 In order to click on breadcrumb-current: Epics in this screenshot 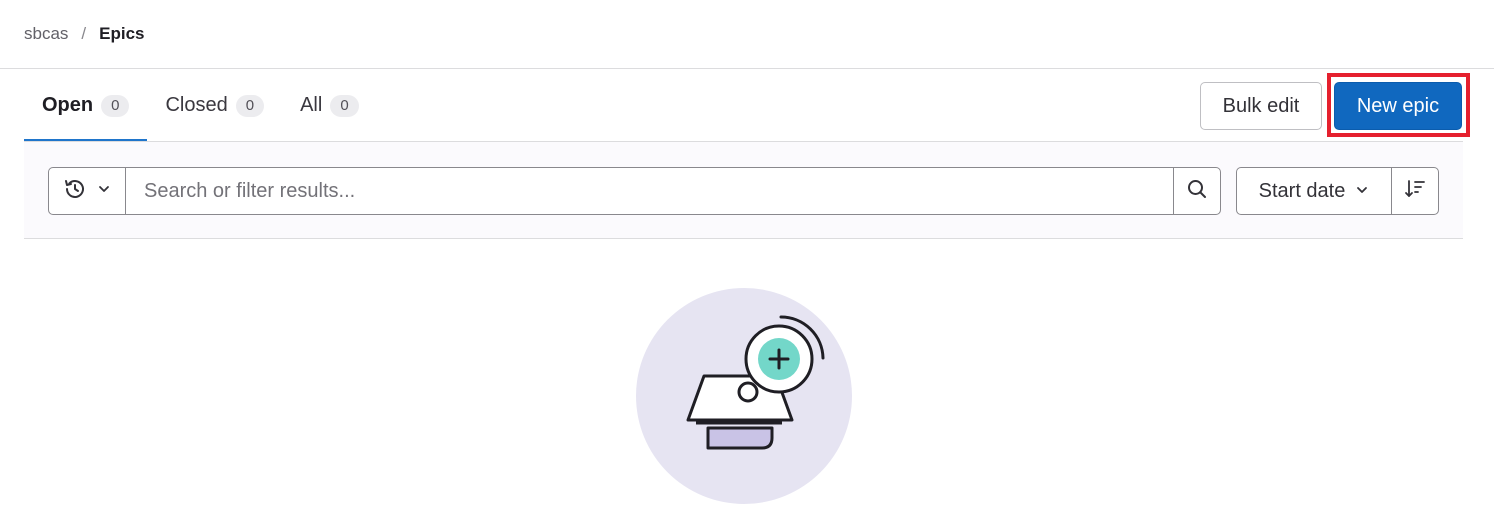, I will do `click(121, 34)`.